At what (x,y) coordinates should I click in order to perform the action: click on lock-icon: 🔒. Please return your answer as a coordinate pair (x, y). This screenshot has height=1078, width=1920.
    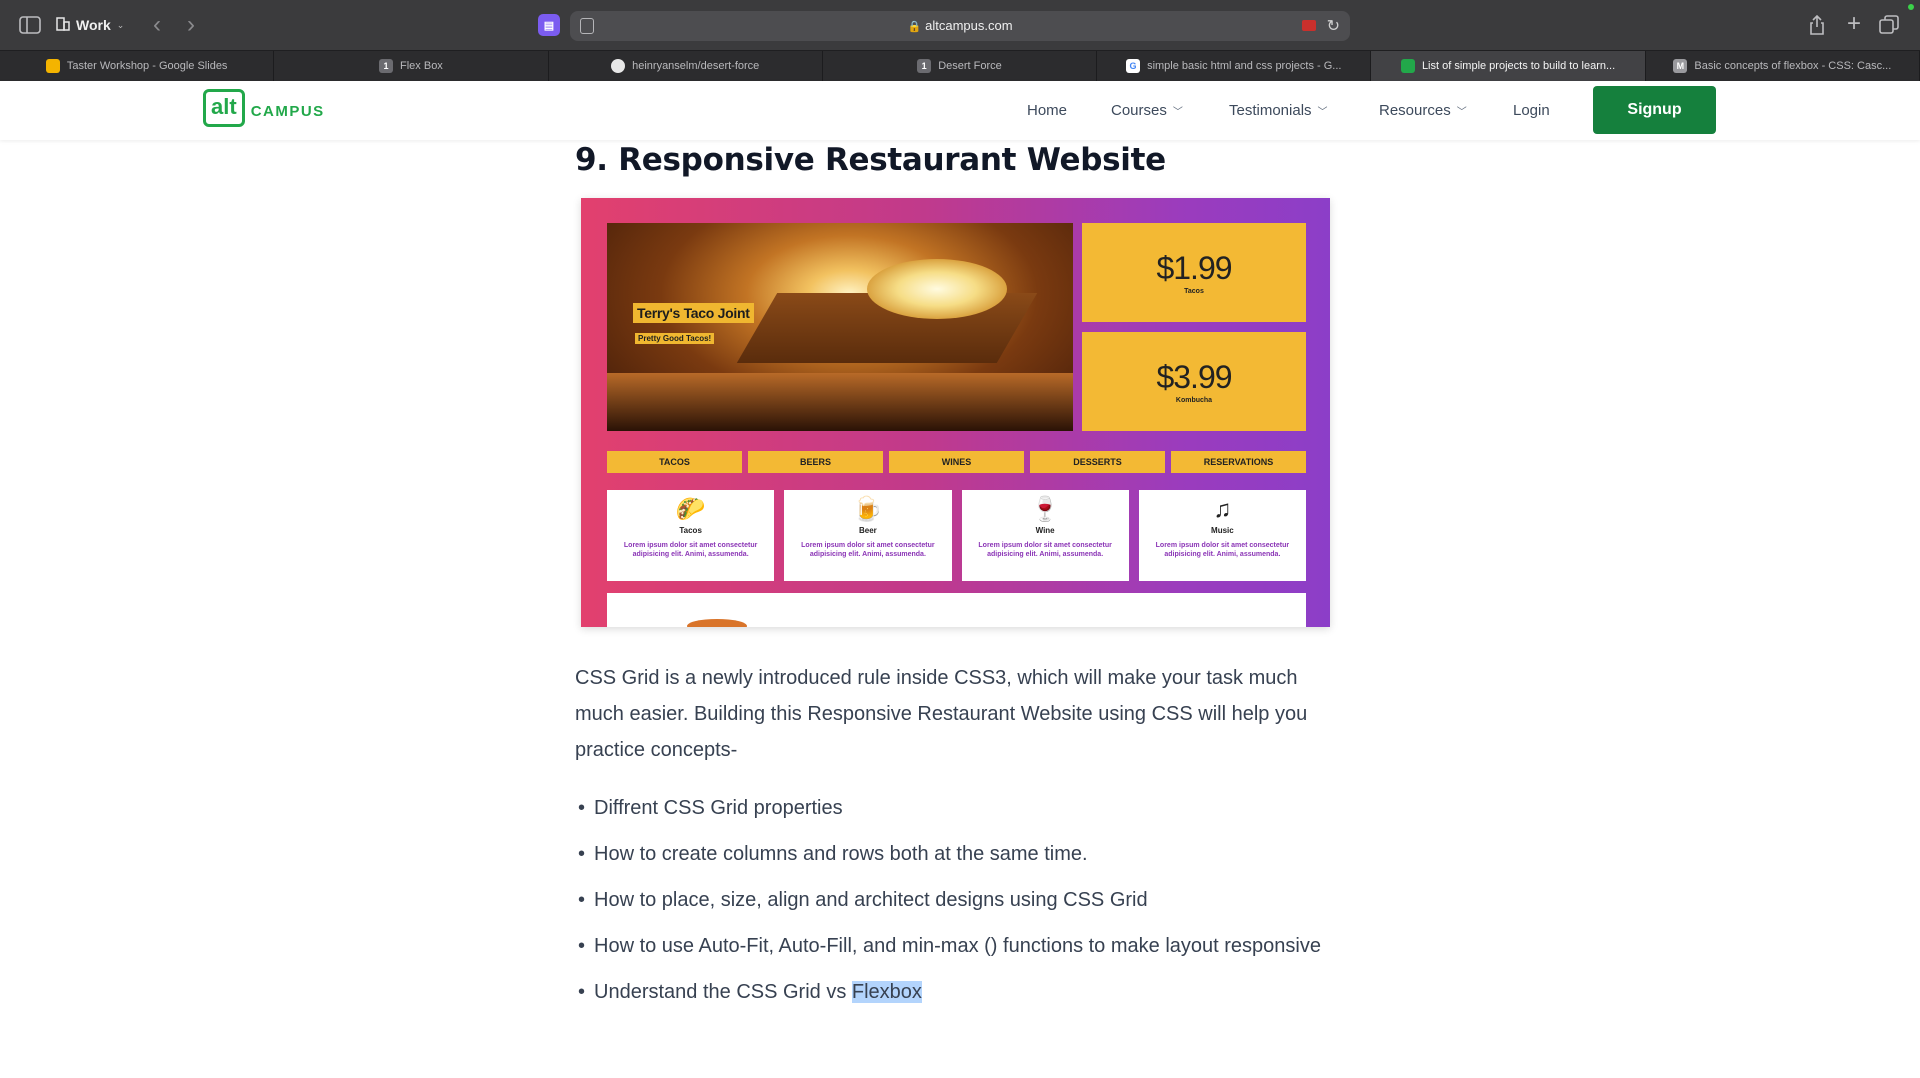
    Looking at the image, I should click on (914, 27).